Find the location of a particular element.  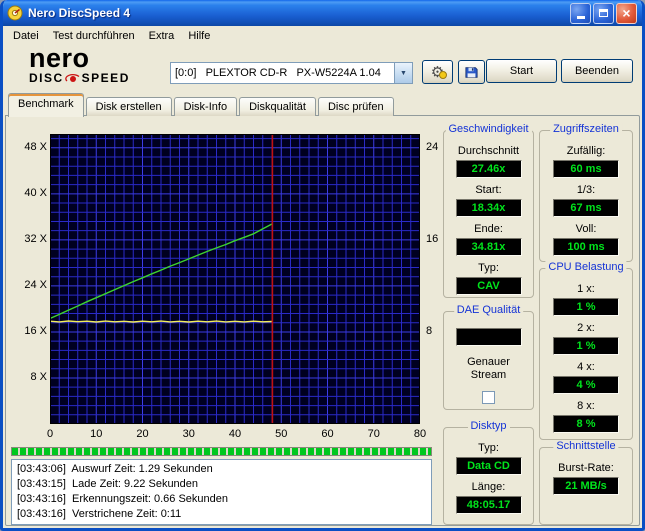

iface-field-value: 21 MB/s is located at coordinates (586, 486).